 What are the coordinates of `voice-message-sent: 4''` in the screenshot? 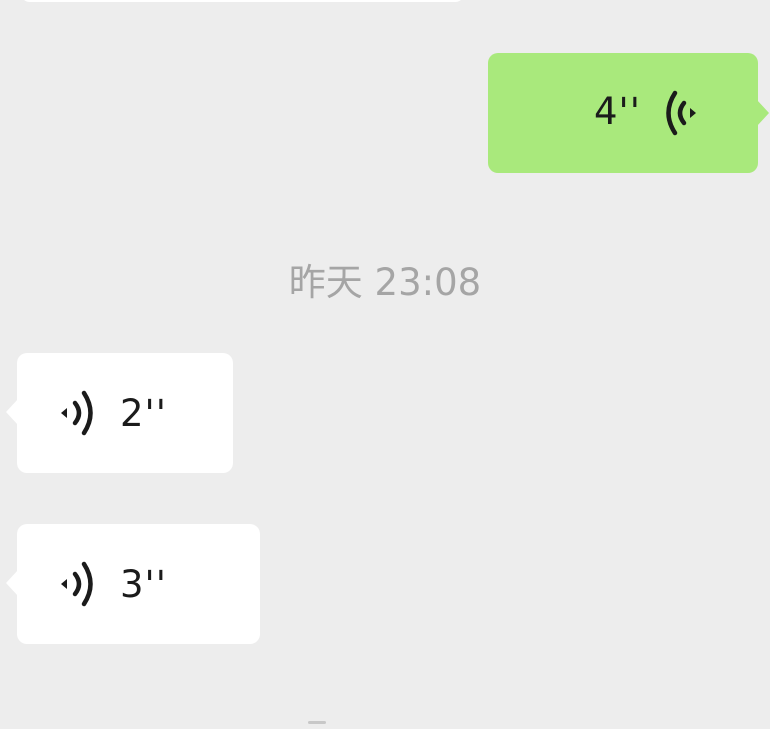 It's located at (628, 113).